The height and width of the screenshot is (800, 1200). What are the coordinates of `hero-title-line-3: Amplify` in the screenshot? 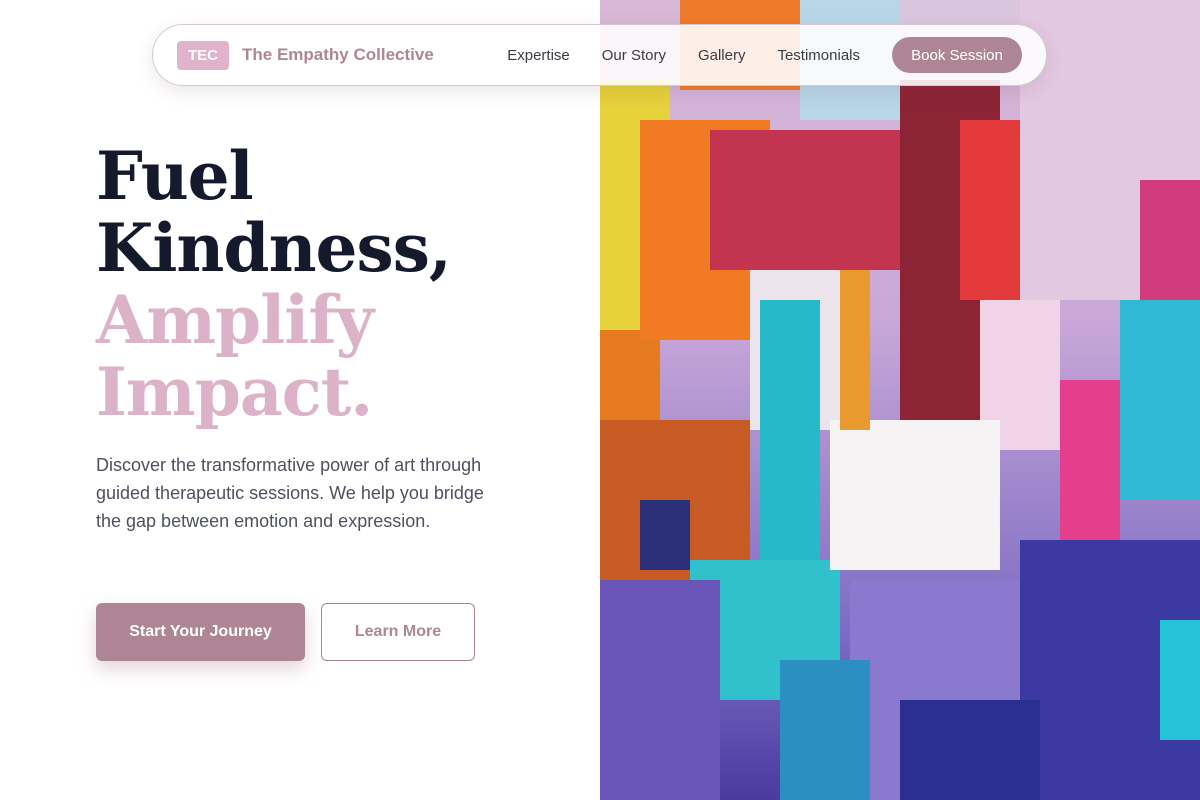 It's located at (235, 320).